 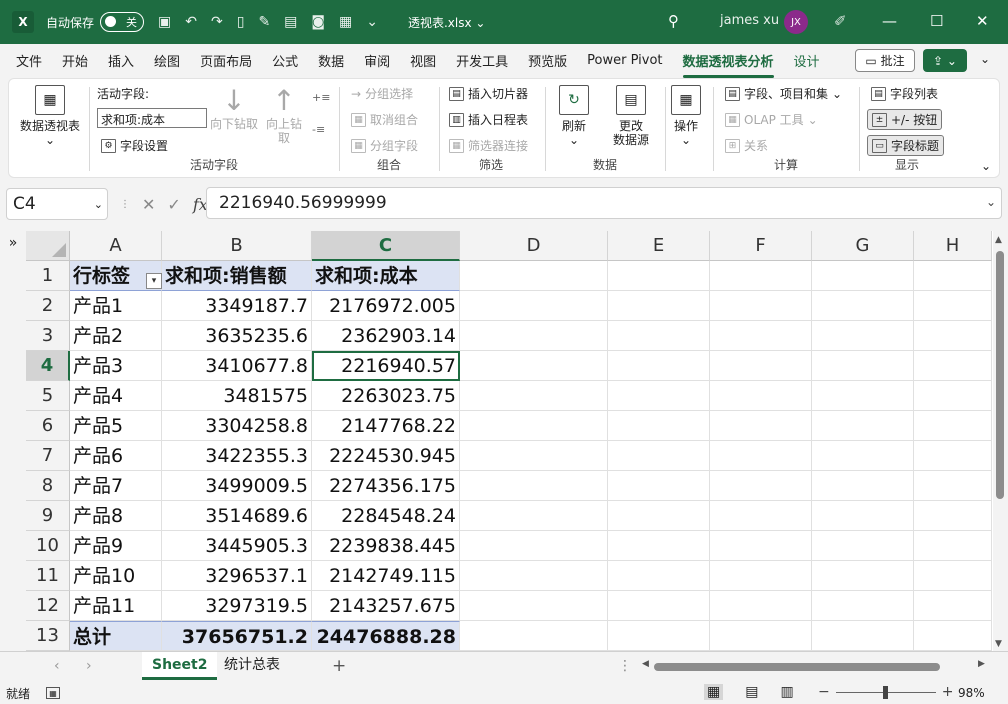 I want to click on tab-developer: 开发工具, so click(x=482, y=60).